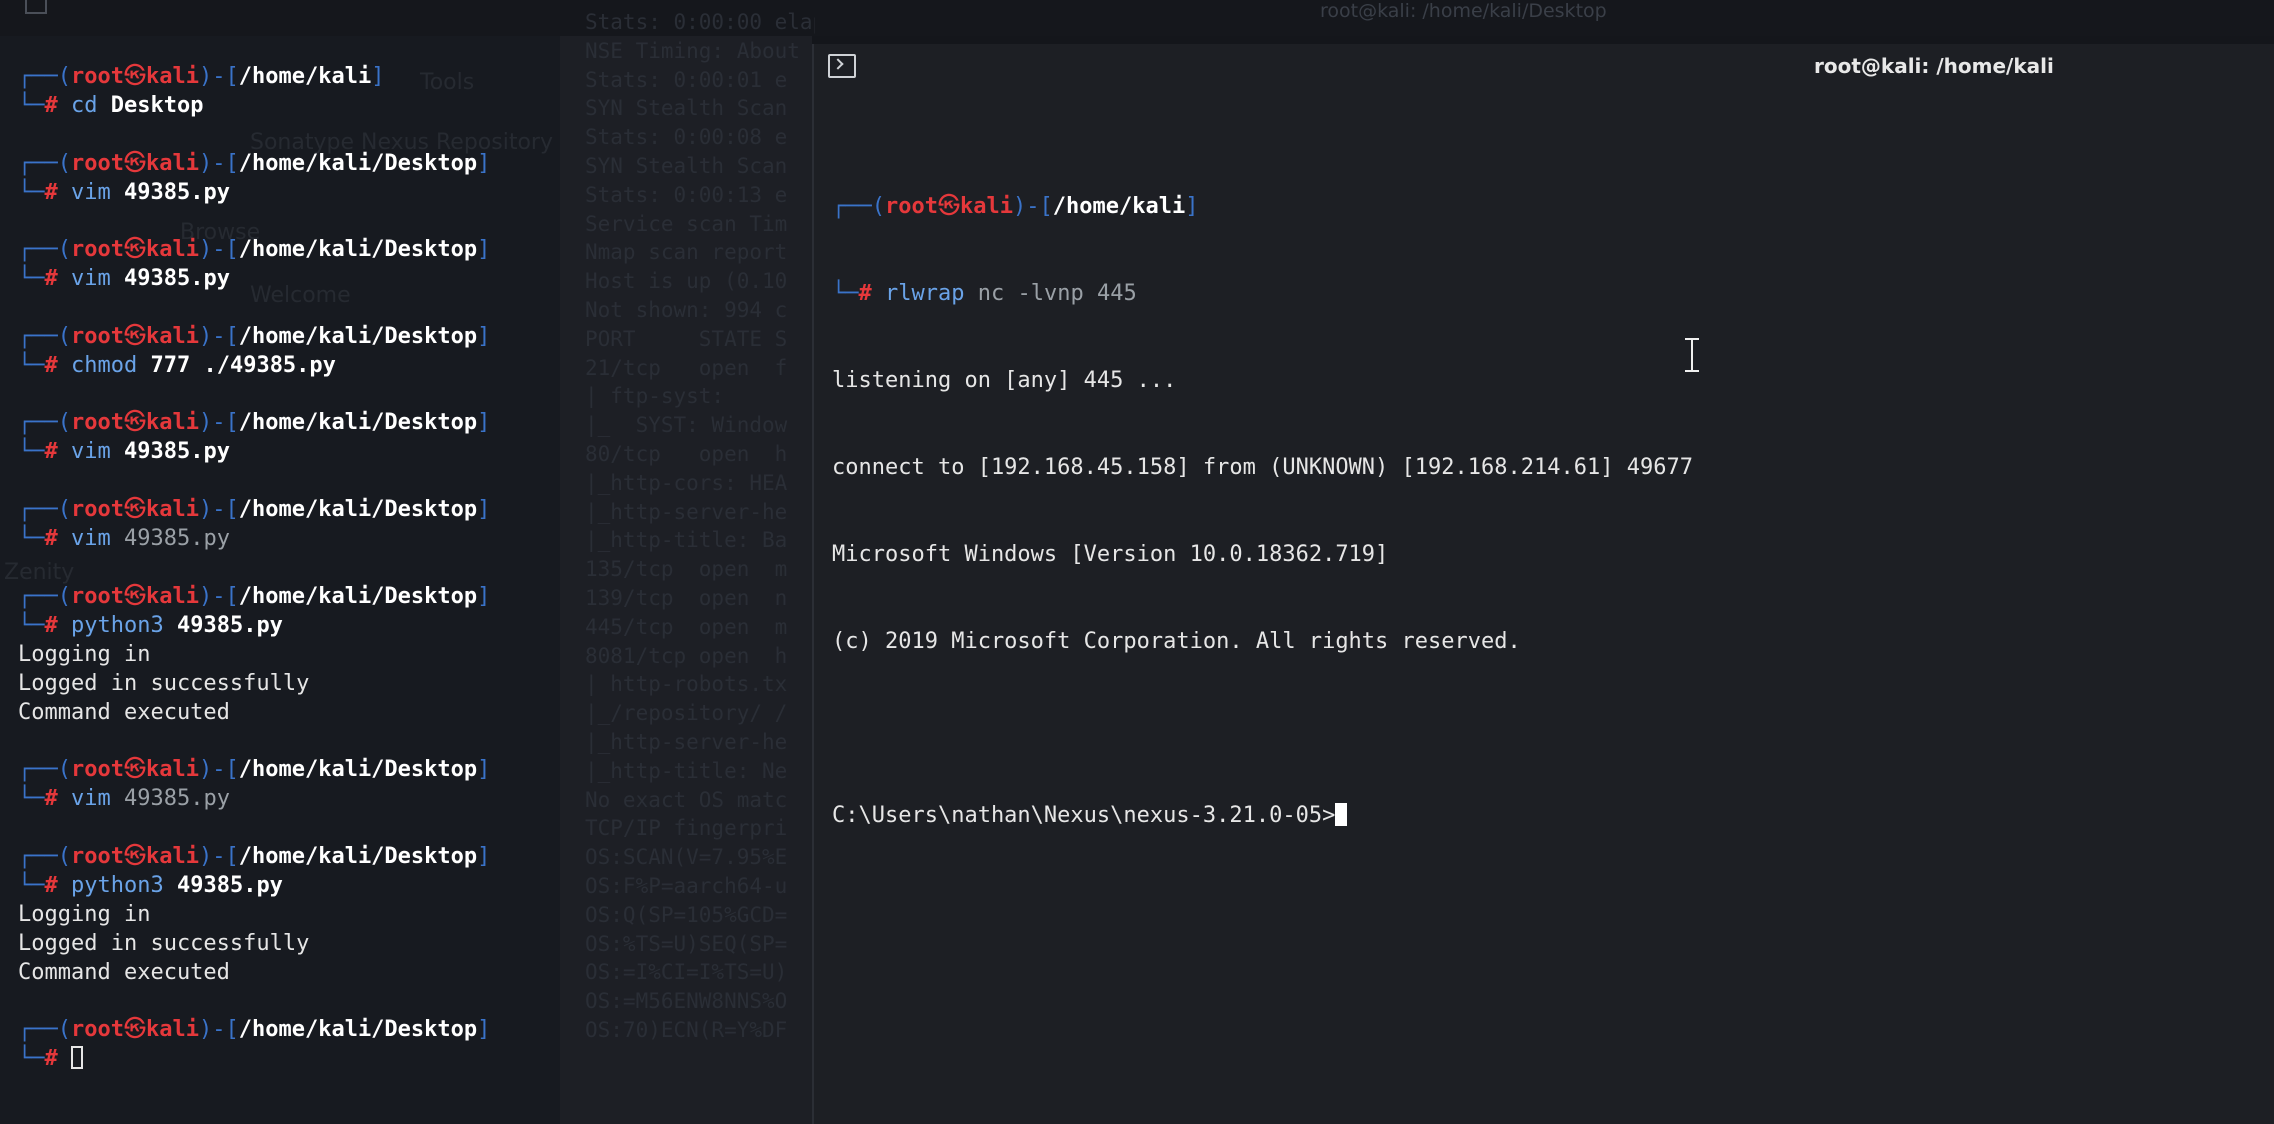 This screenshot has width=2274, height=1124. What do you see at coordinates (1542, 815) in the screenshot?
I see `shell-prompt-line: C:\Users\nathan\Nexus\nexus-3.21.0-05>` at bounding box center [1542, 815].